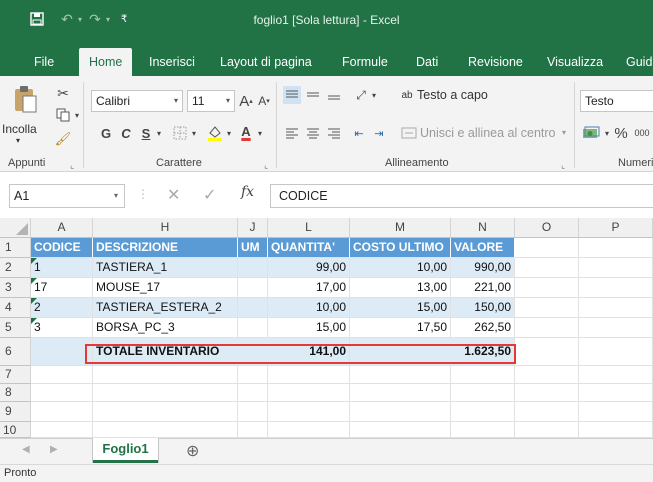 This screenshot has width=653, height=482. I want to click on column-header: H, so click(165, 228).